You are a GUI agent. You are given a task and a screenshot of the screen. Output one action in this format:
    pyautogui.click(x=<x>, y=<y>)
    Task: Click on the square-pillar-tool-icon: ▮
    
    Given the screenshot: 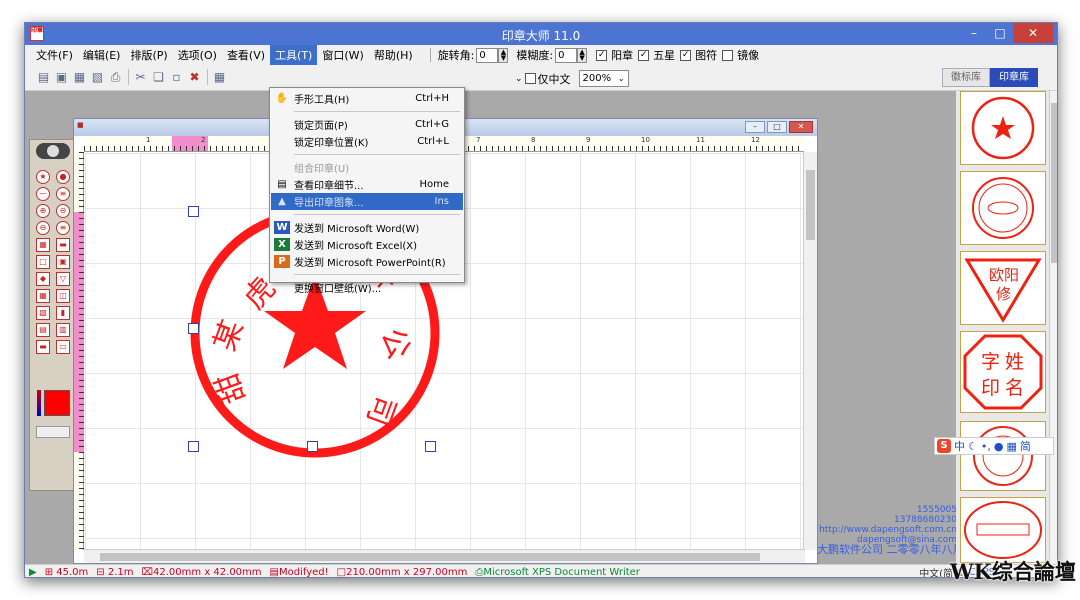 What is the action you would take?
    pyautogui.click(x=63, y=313)
    